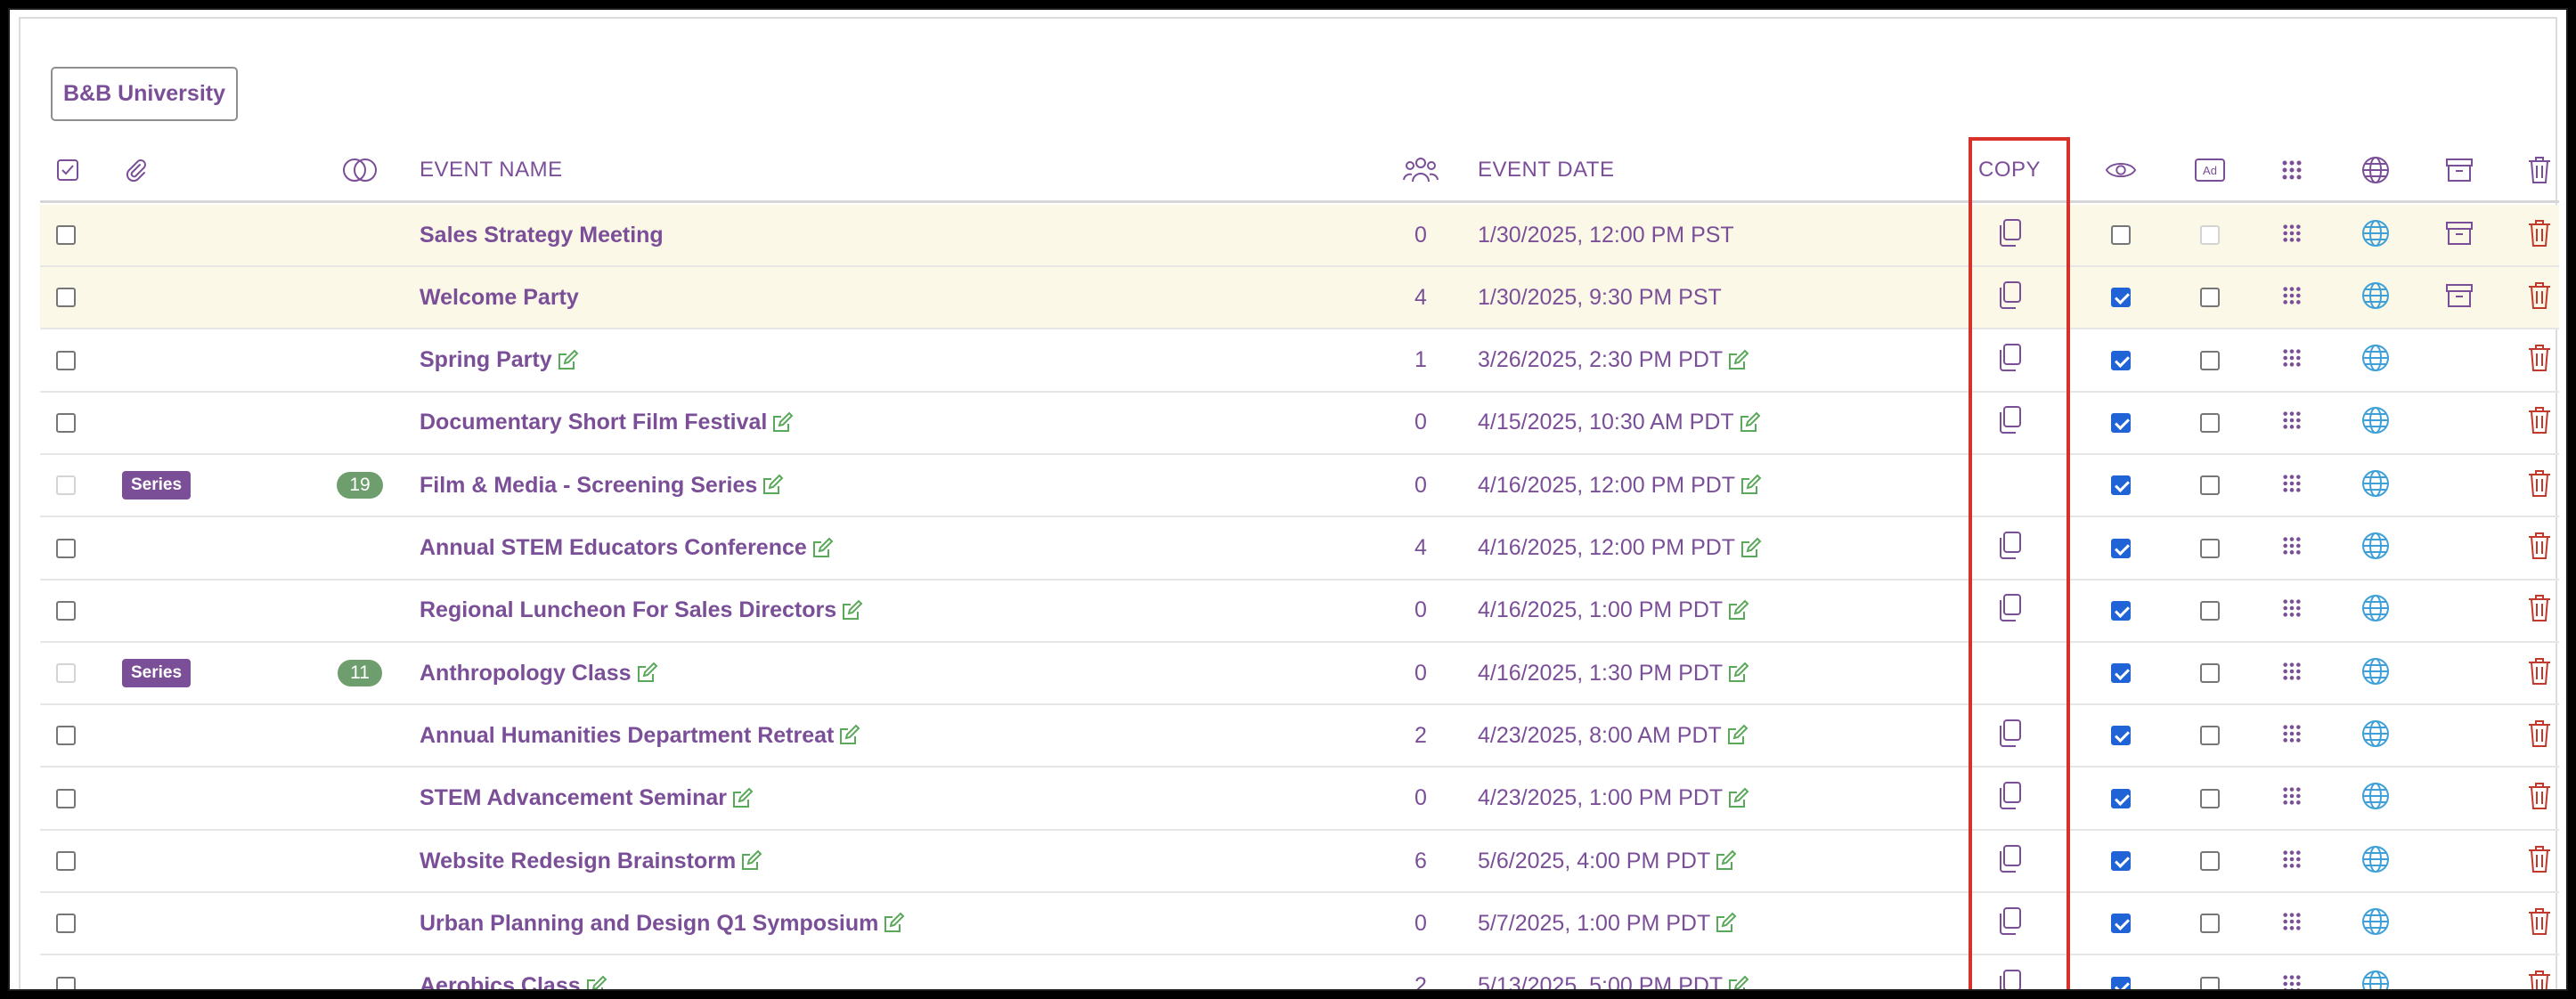  I want to click on event-name-header: EVENT NAME, so click(492, 169).